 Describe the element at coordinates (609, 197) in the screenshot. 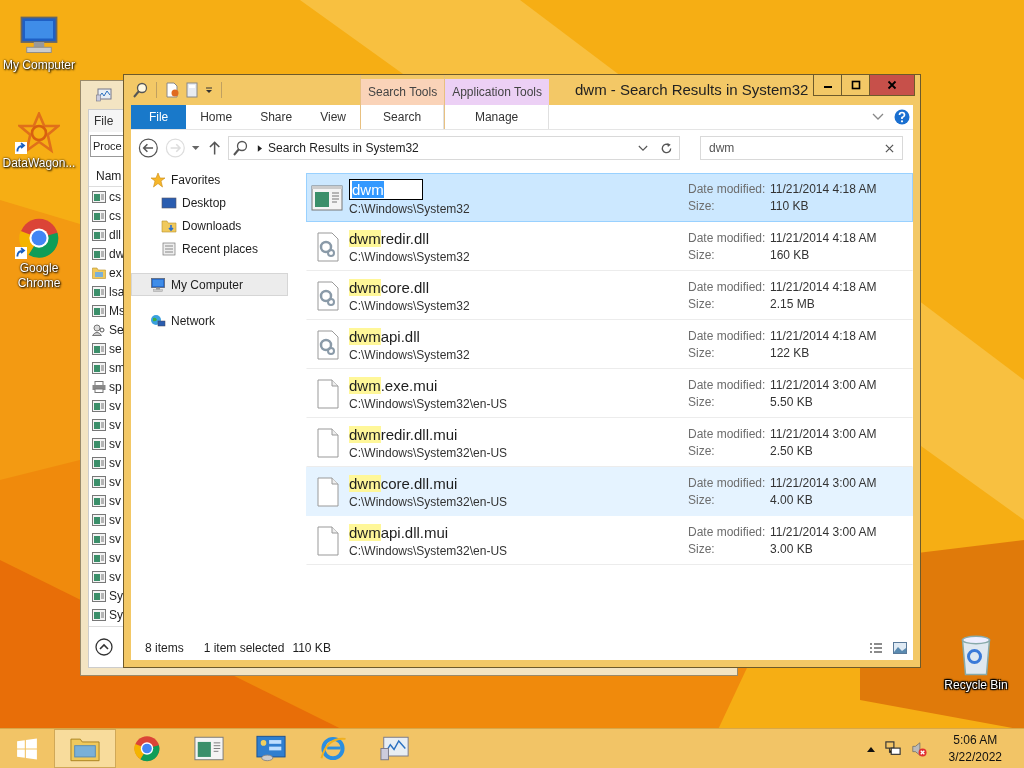

I see `file-row: dwm C:\Windows\System32 Date modified: 11/21/2014 4:18 AM Size: 110 KB` at that location.